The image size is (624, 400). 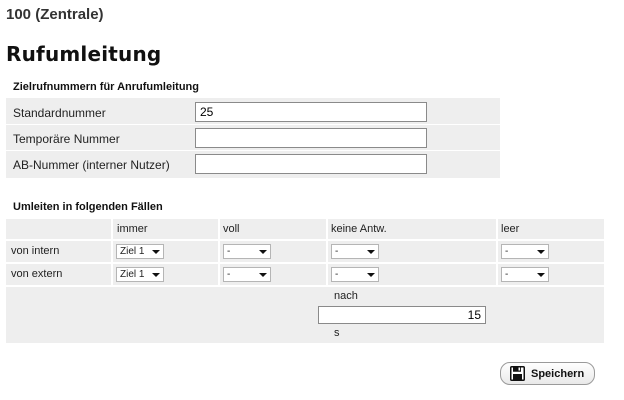 What do you see at coordinates (517, 373) in the screenshot?
I see `floppy-disk-icon` at bounding box center [517, 373].